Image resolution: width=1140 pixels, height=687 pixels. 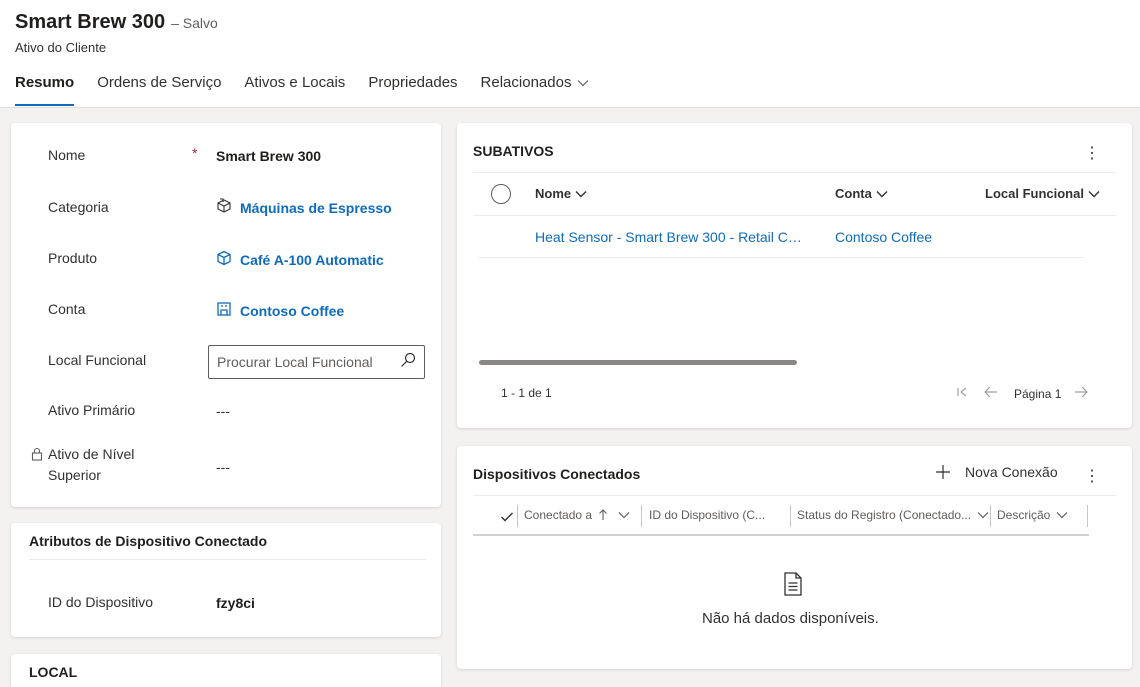 I want to click on category-link: Máquinas de Espresso, so click(x=316, y=208).